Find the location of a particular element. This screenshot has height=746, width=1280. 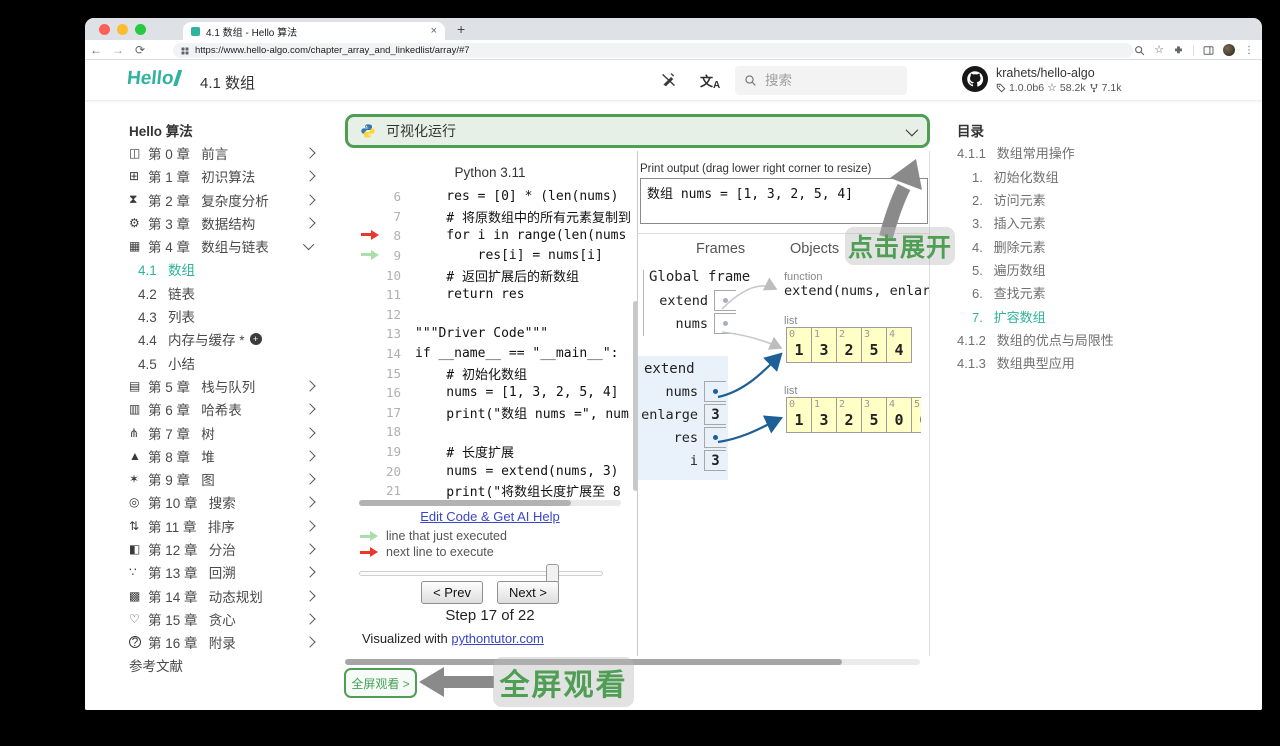

toc-item: 1. 初始化数组 is located at coordinates (1104, 176).